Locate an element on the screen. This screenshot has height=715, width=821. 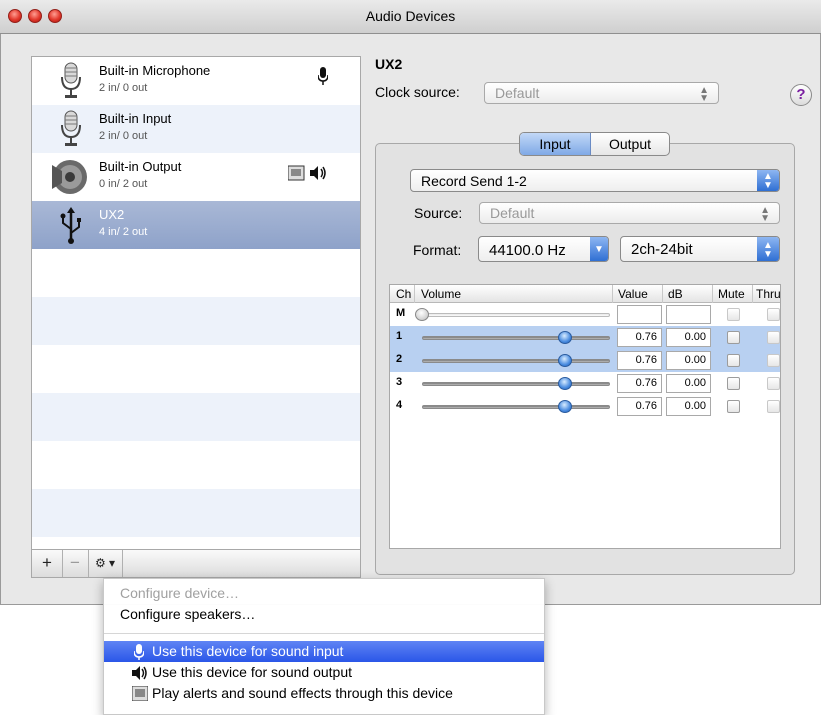
column-header-value: Value is located at coordinates (633, 294).